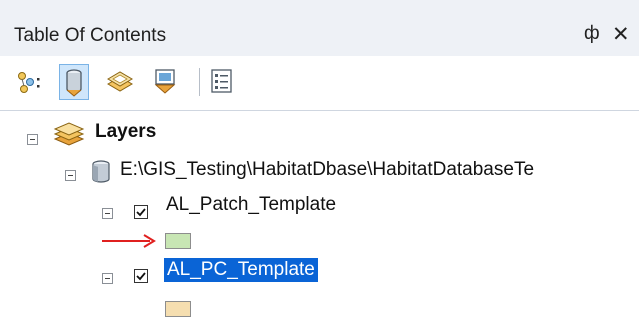 This screenshot has width=639, height=336. What do you see at coordinates (199, 82) in the screenshot?
I see `toolbar-separator` at bounding box center [199, 82].